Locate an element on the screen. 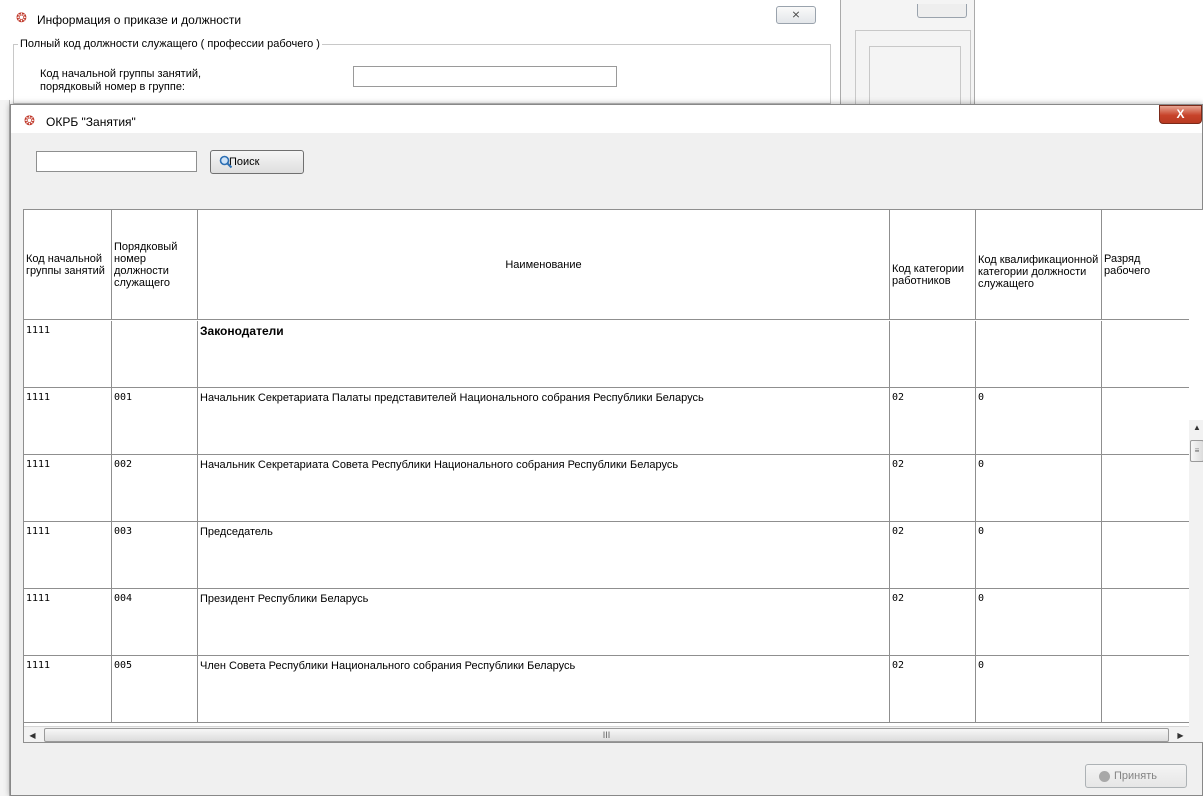  background-right-frame-inner is located at coordinates (915, 75).